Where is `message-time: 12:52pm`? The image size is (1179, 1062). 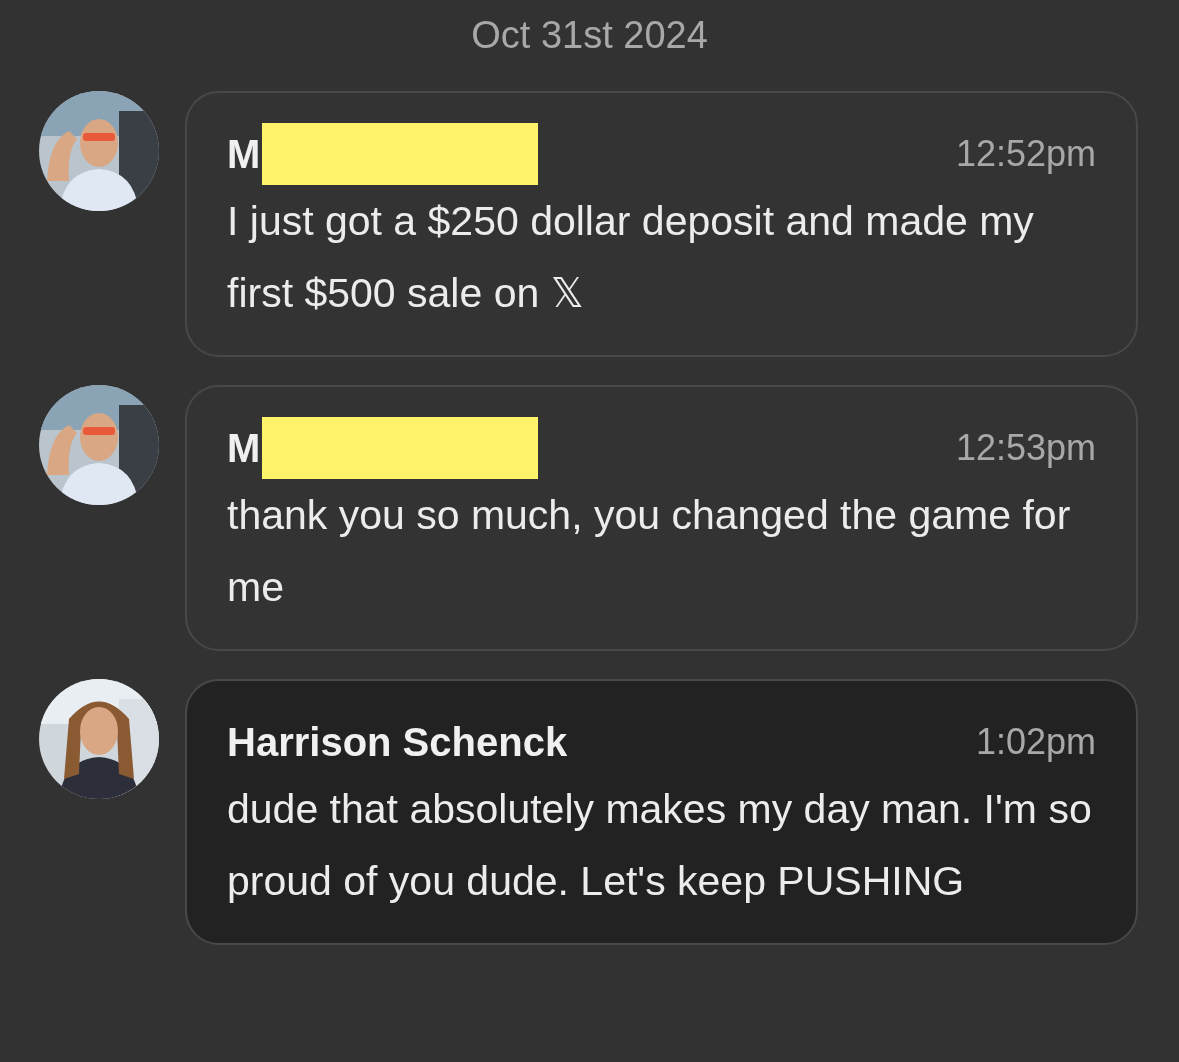 message-time: 12:52pm is located at coordinates (1025, 154).